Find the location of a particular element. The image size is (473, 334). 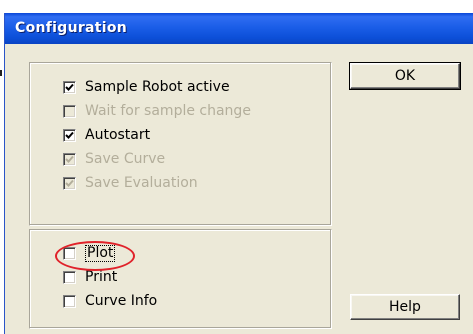

checkbox-label: Sample Robot active is located at coordinates (157, 87).